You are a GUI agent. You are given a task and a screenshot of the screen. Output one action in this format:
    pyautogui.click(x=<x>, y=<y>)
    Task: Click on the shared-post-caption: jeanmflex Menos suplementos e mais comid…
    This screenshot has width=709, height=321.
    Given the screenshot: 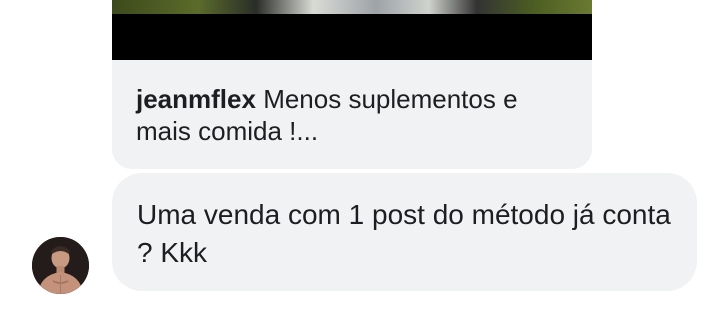 What is the action you would take?
    pyautogui.click(x=356, y=115)
    